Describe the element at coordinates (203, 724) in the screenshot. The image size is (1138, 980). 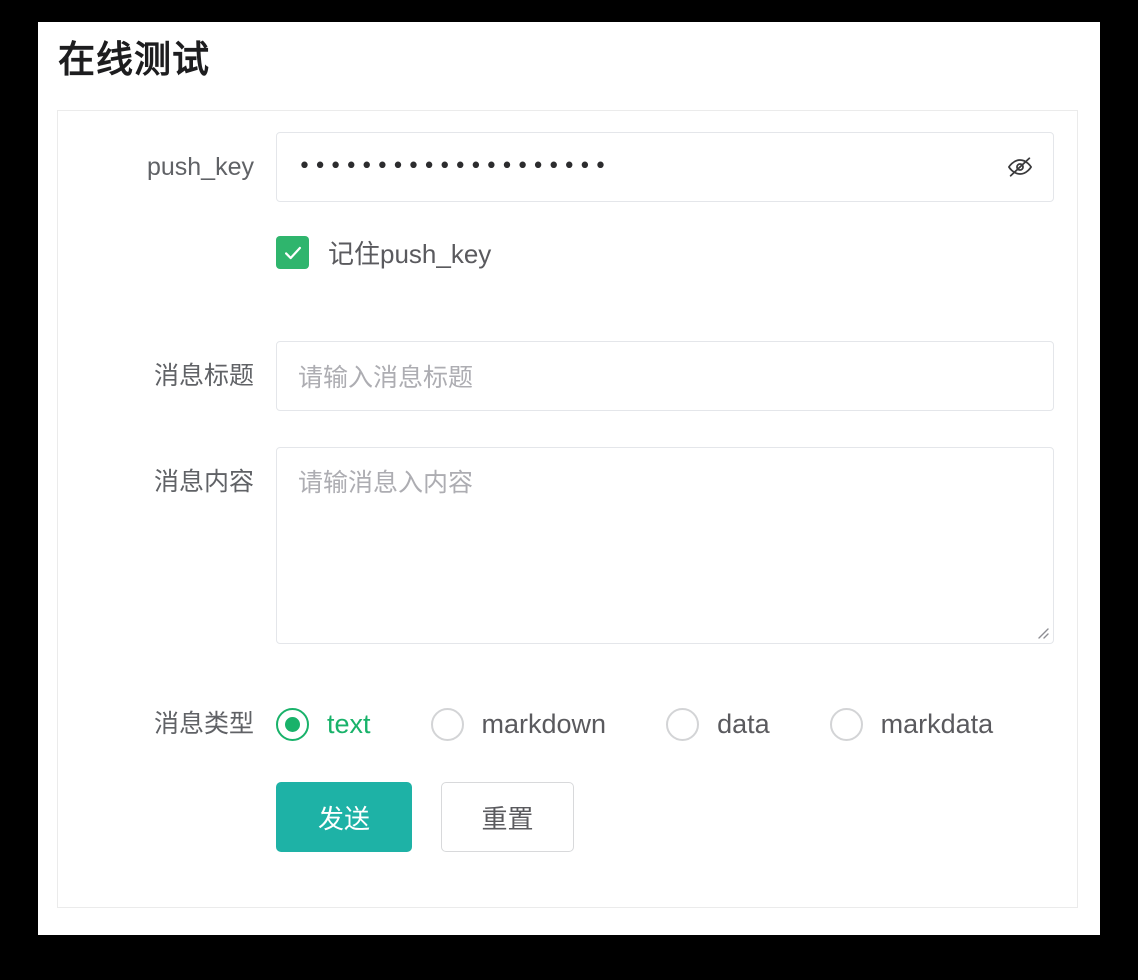
I see `message-type-label: 消息类型` at that location.